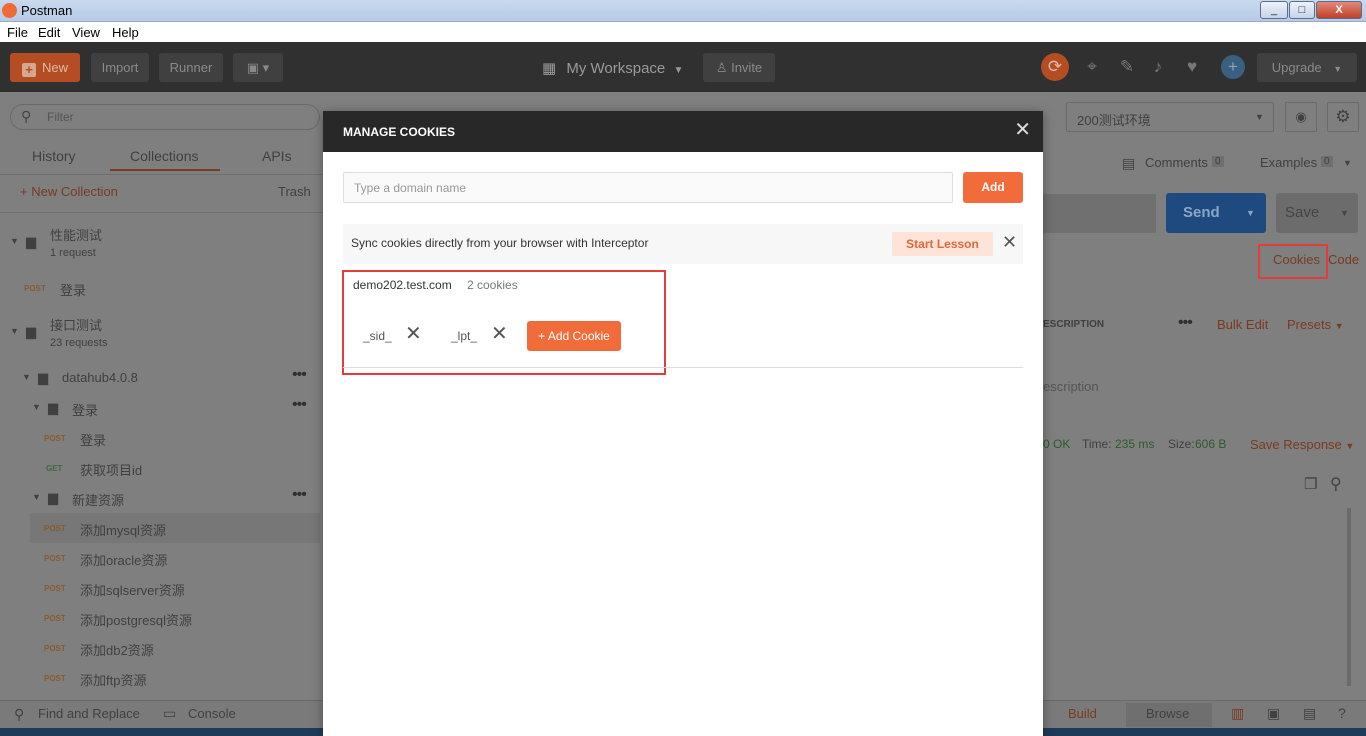 This screenshot has width=1366, height=736. What do you see at coordinates (165, 648) in the screenshot?
I see `request-item: POST 添加db2资源` at bounding box center [165, 648].